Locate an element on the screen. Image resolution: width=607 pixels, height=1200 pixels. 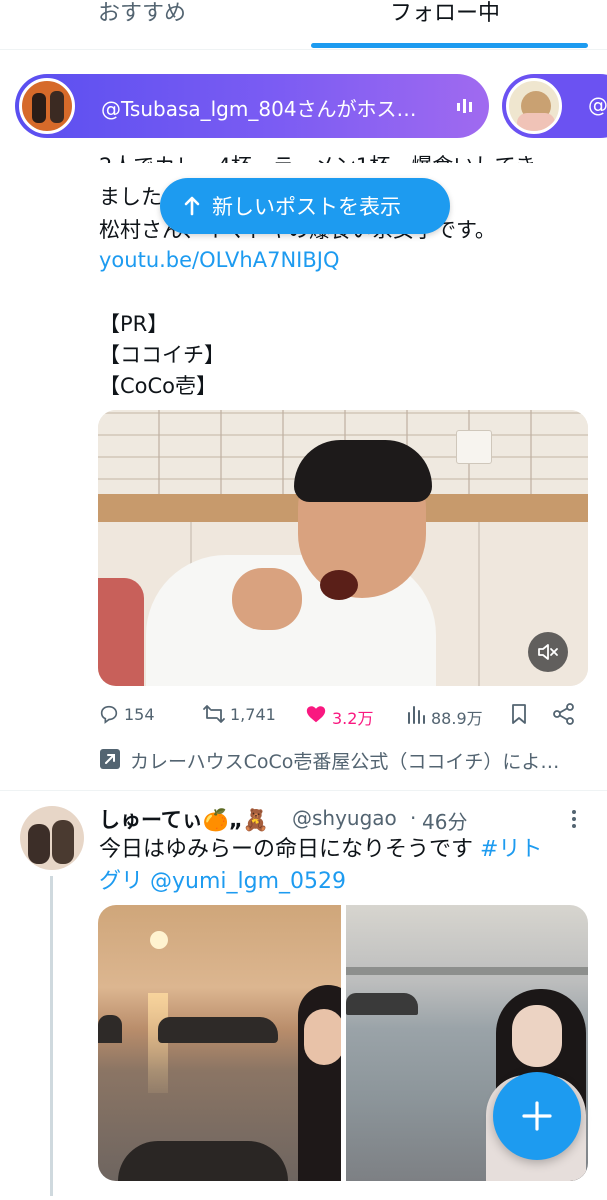
show-new-posts-button: 新しいポストを表示 is located at coordinates (305, 206).